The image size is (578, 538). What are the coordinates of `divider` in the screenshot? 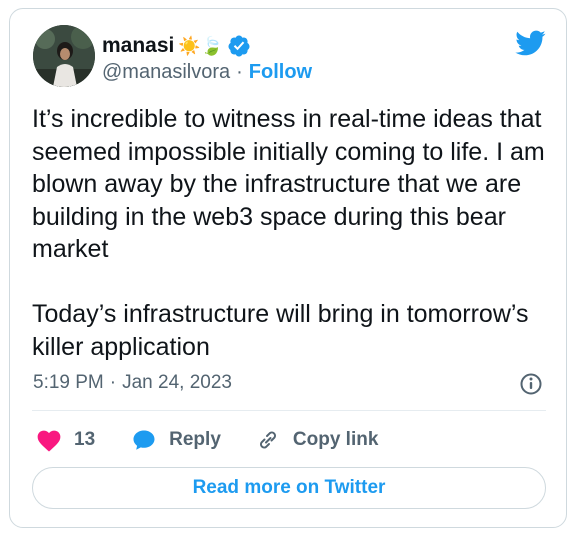 It's located at (289, 410).